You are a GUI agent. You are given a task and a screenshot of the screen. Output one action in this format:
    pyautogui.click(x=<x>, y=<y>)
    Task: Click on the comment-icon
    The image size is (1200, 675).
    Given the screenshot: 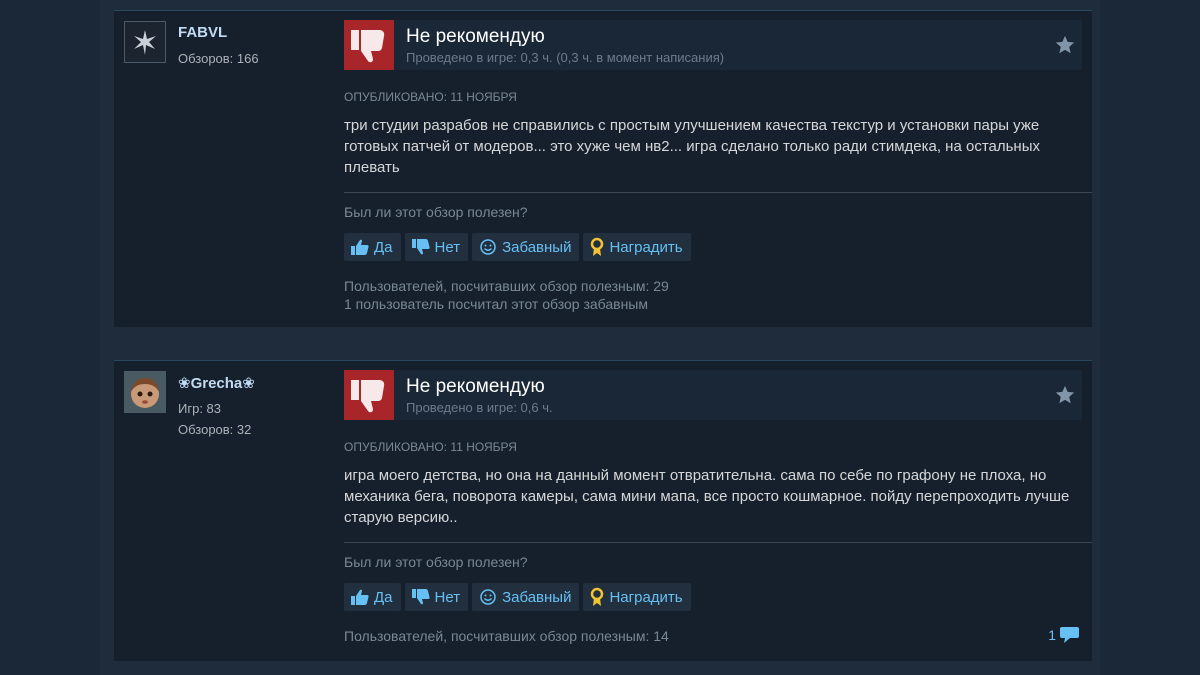 What is the action you would take?
    pyautogui.click(x=1069, y=635)
    